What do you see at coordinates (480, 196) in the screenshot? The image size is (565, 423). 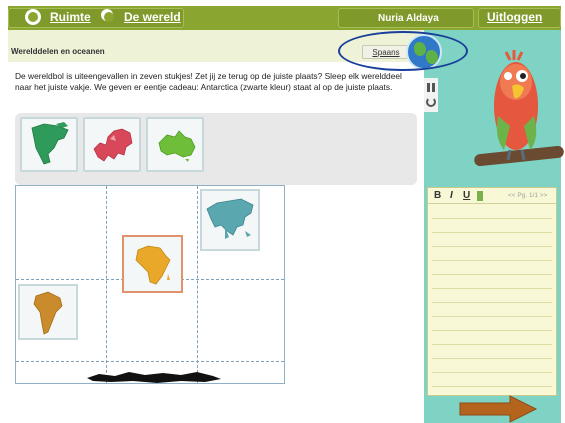 I see `color-picker` at bounding box center [480, 196].